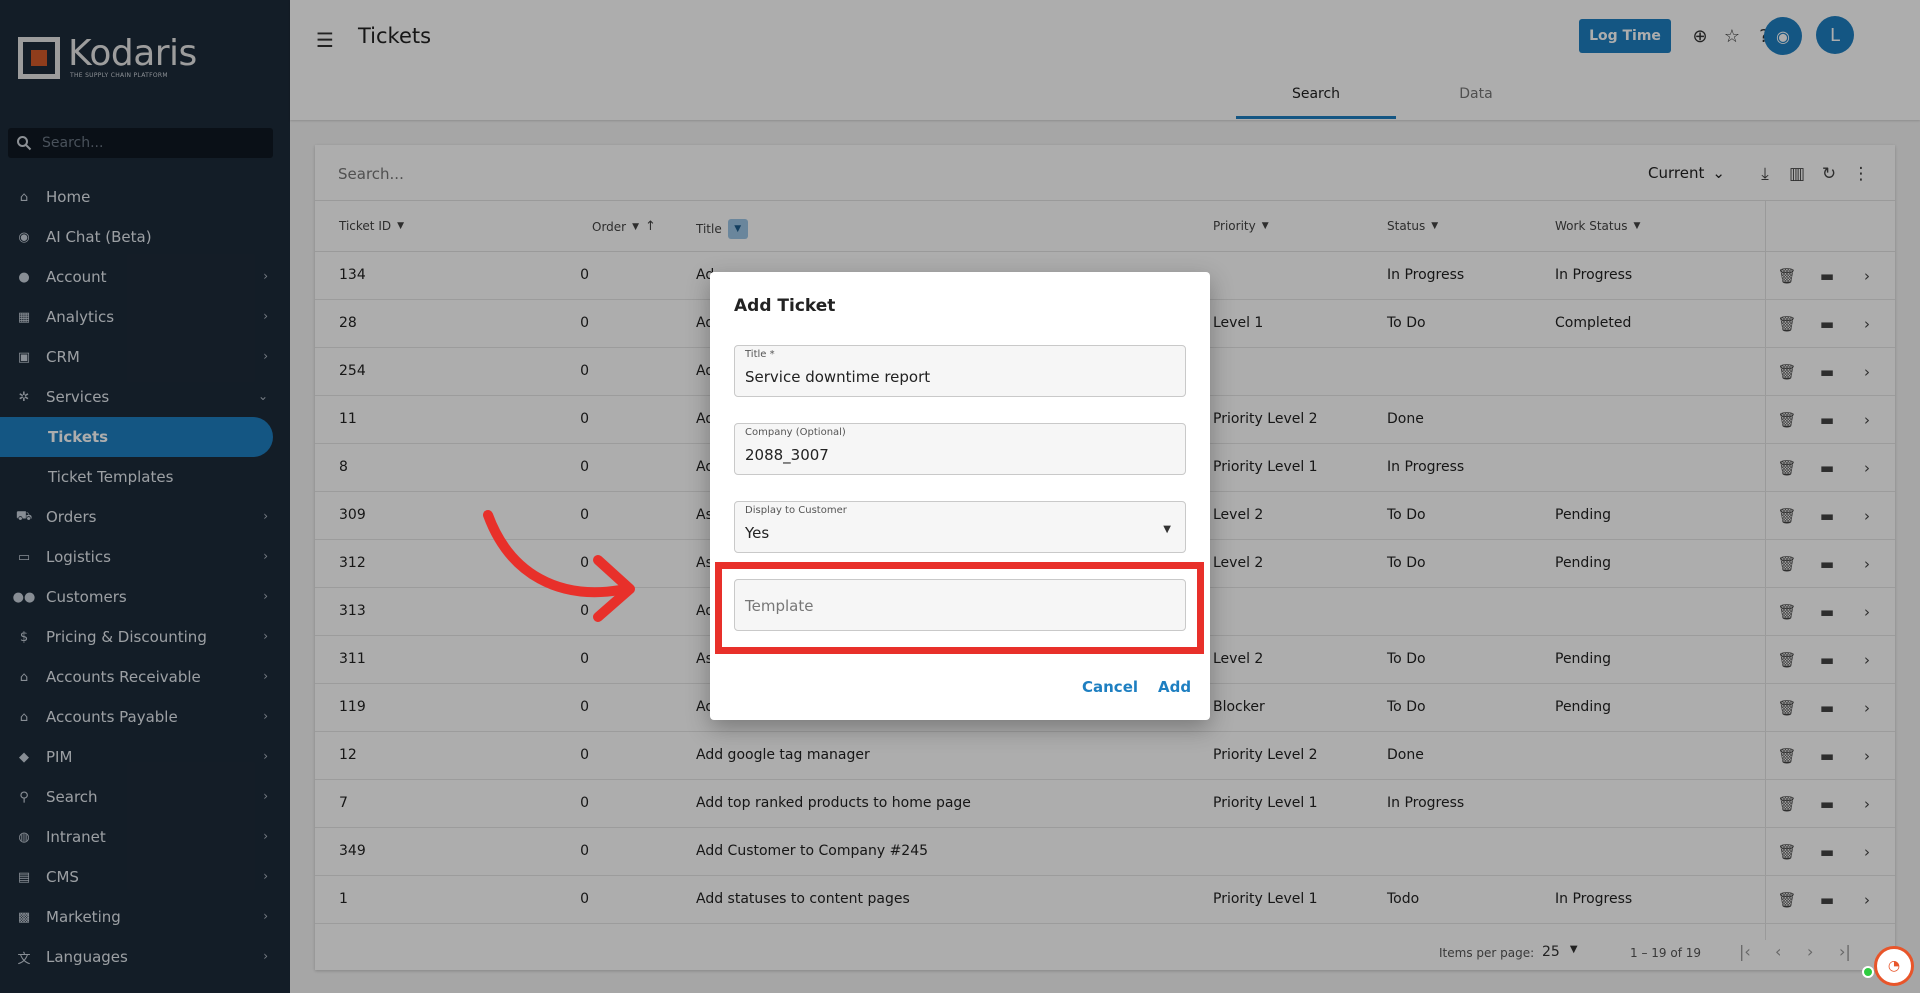 This screenshot has height=993, width=1920. Describe the element at coordinates (1174, 687) in the screenshot. I see `add-button: Add` at that location.